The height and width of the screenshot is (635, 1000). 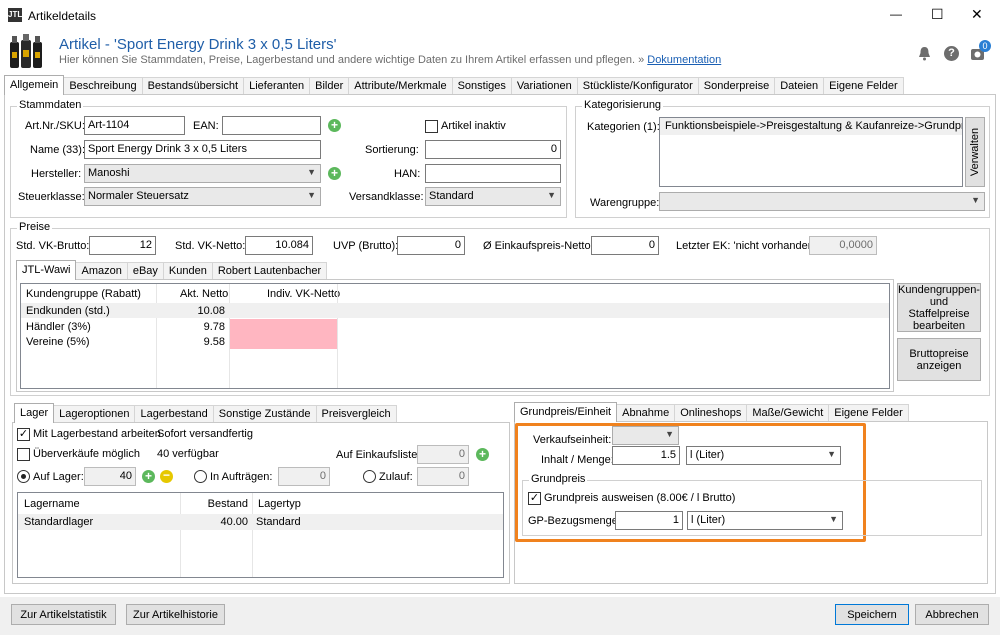 I want to click on tab-eigene-felder-gp: Eigene Felder, so click(x=868, y=413).